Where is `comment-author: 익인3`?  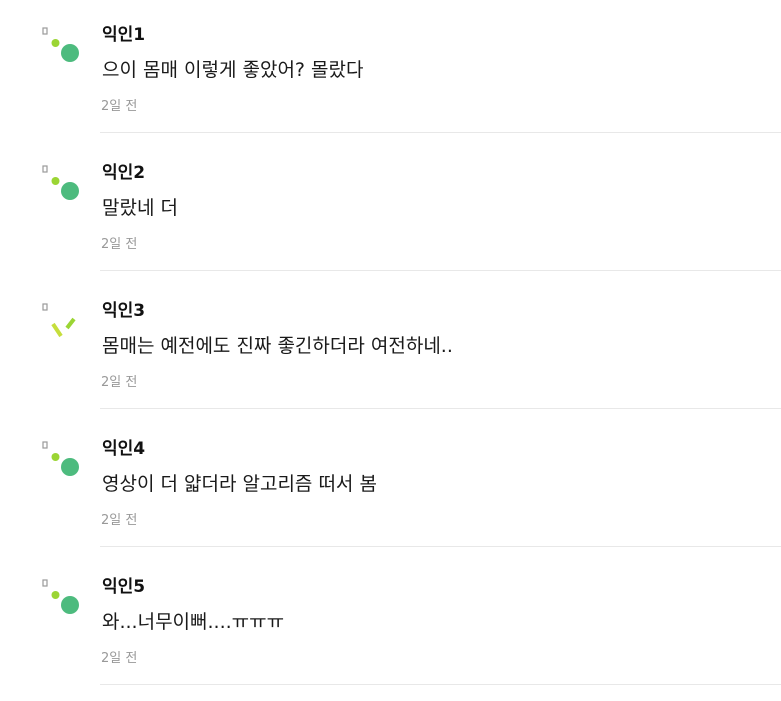
comment-author: 익인3 is located at coordinates (123, 311).